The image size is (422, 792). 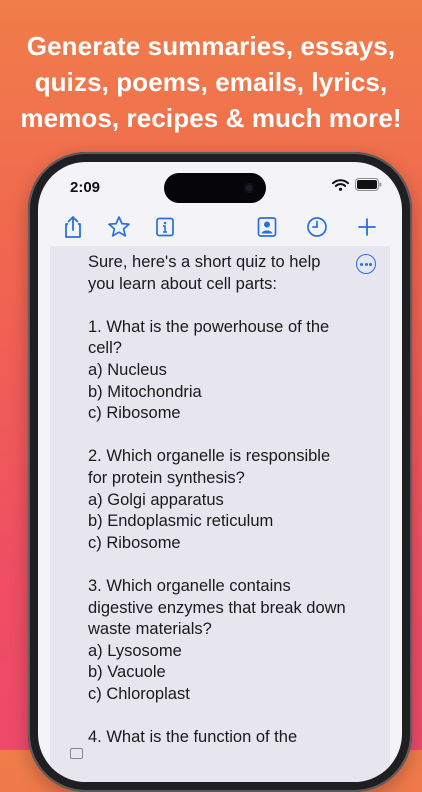 What do you see at coordinates (220, 226) in the screenshot?
I see `toolbar` at bounding box center [220, 226].